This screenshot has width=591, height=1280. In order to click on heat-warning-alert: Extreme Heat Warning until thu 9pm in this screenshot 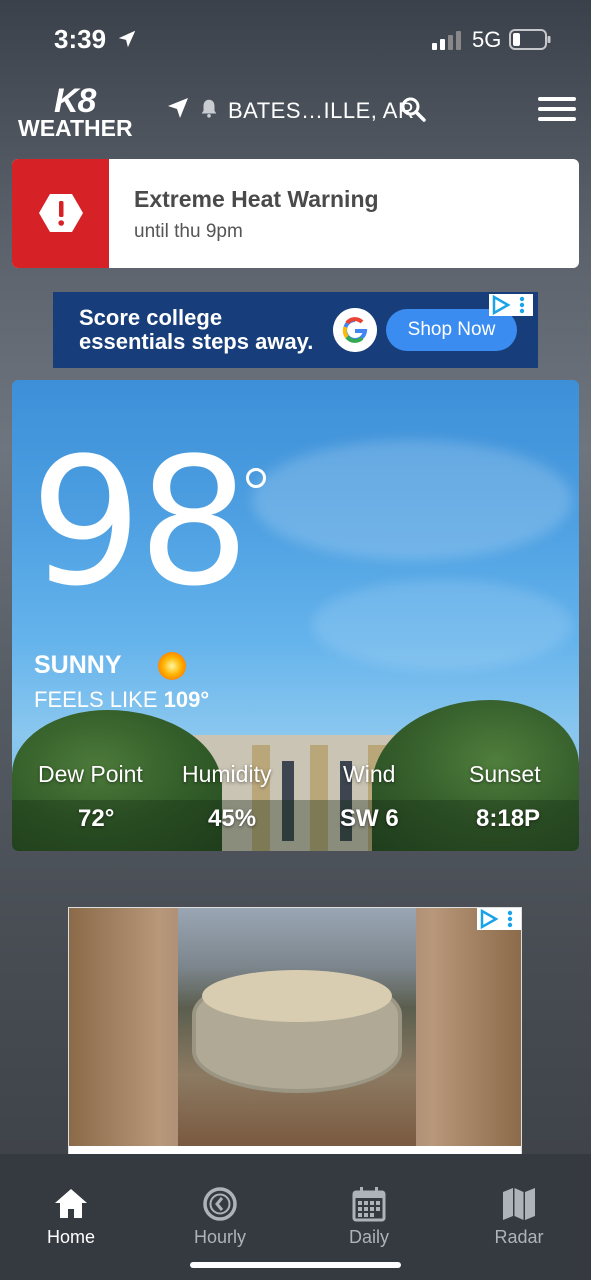, I will do `click(295, 213)`.